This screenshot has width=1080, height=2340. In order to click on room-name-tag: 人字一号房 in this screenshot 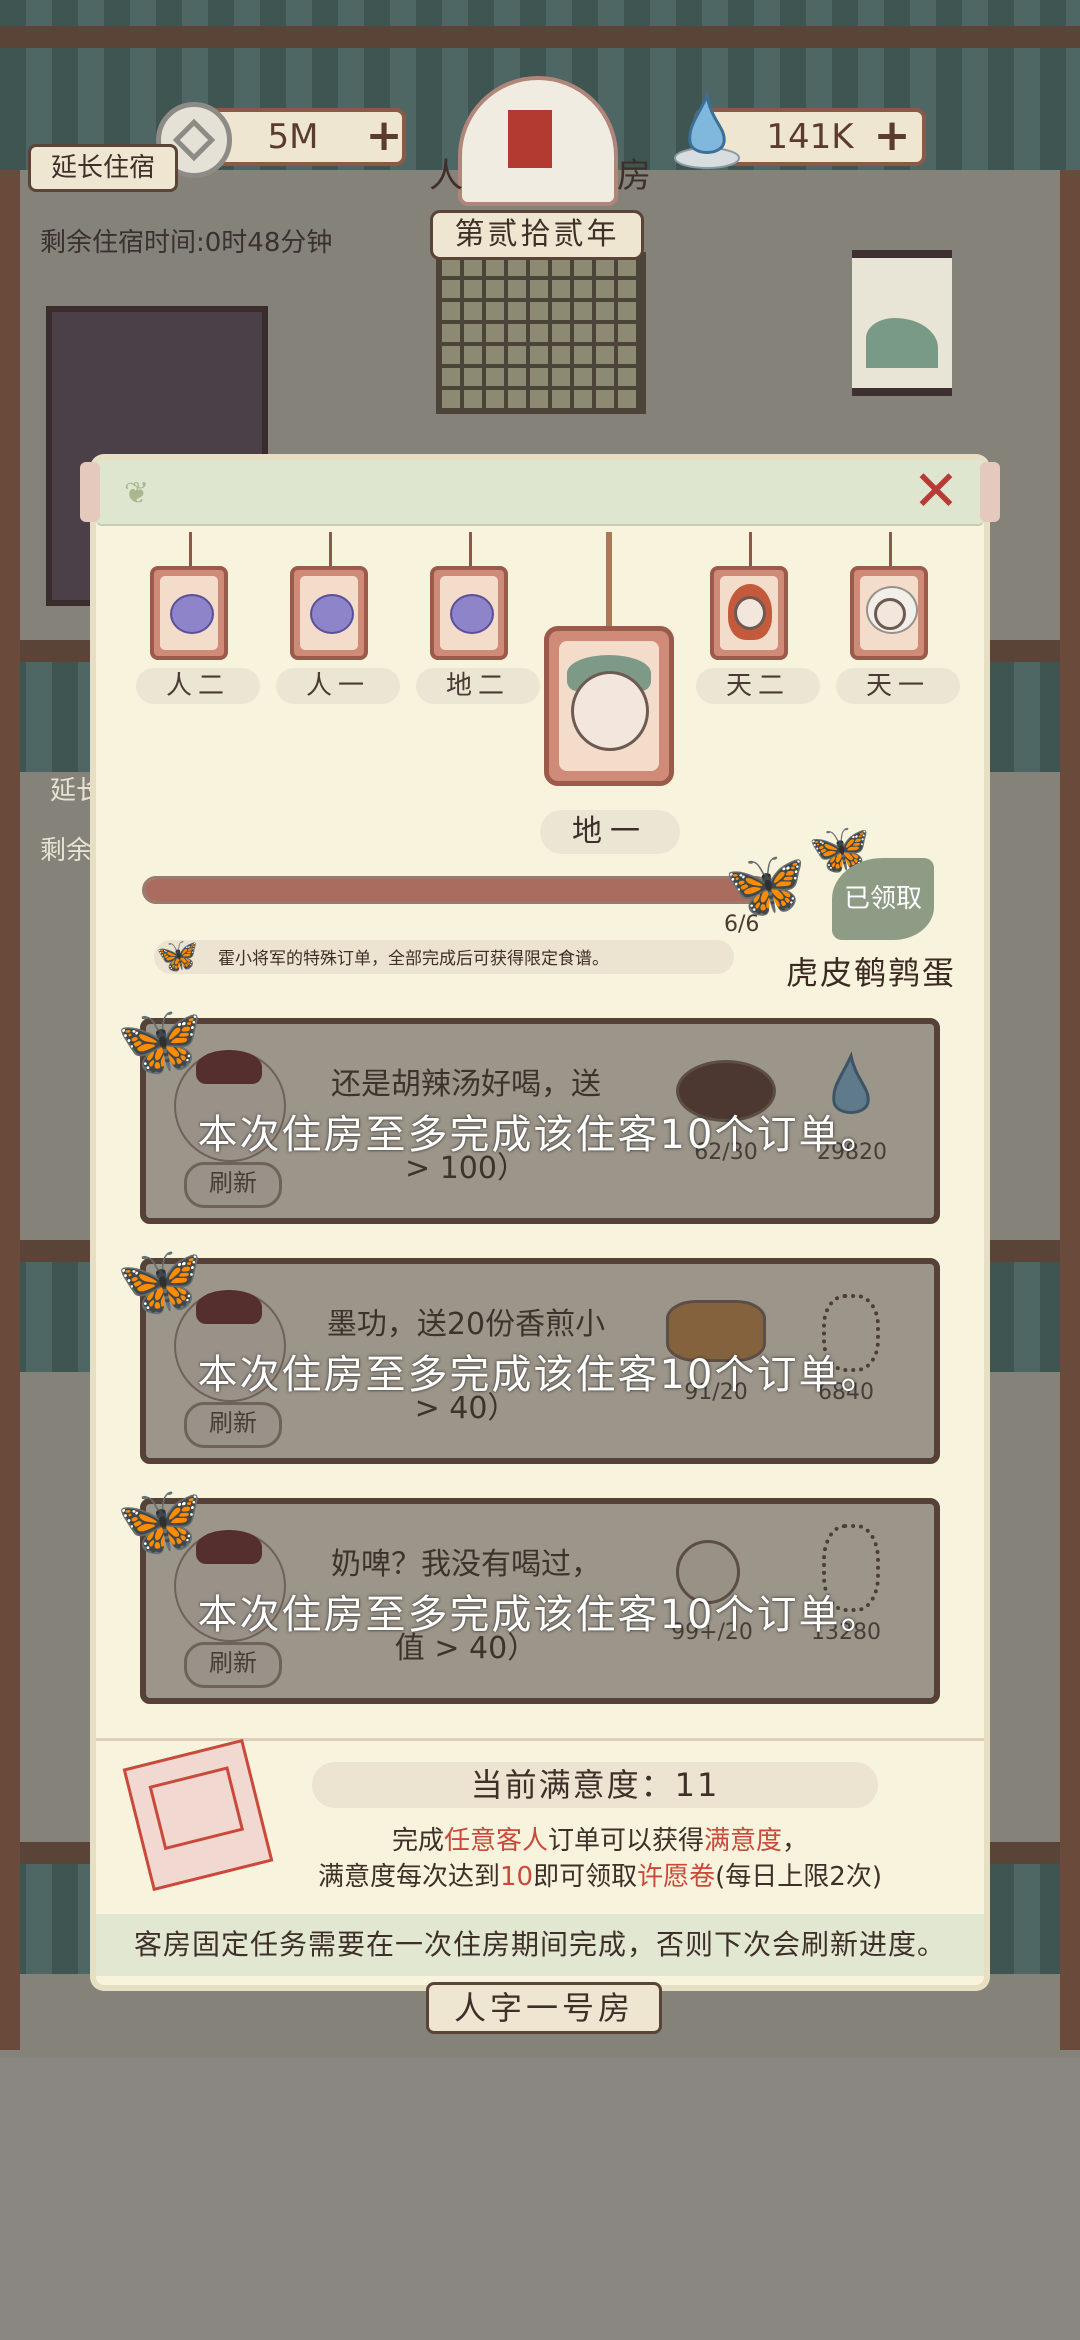, I will do `click(544, 2008)`.